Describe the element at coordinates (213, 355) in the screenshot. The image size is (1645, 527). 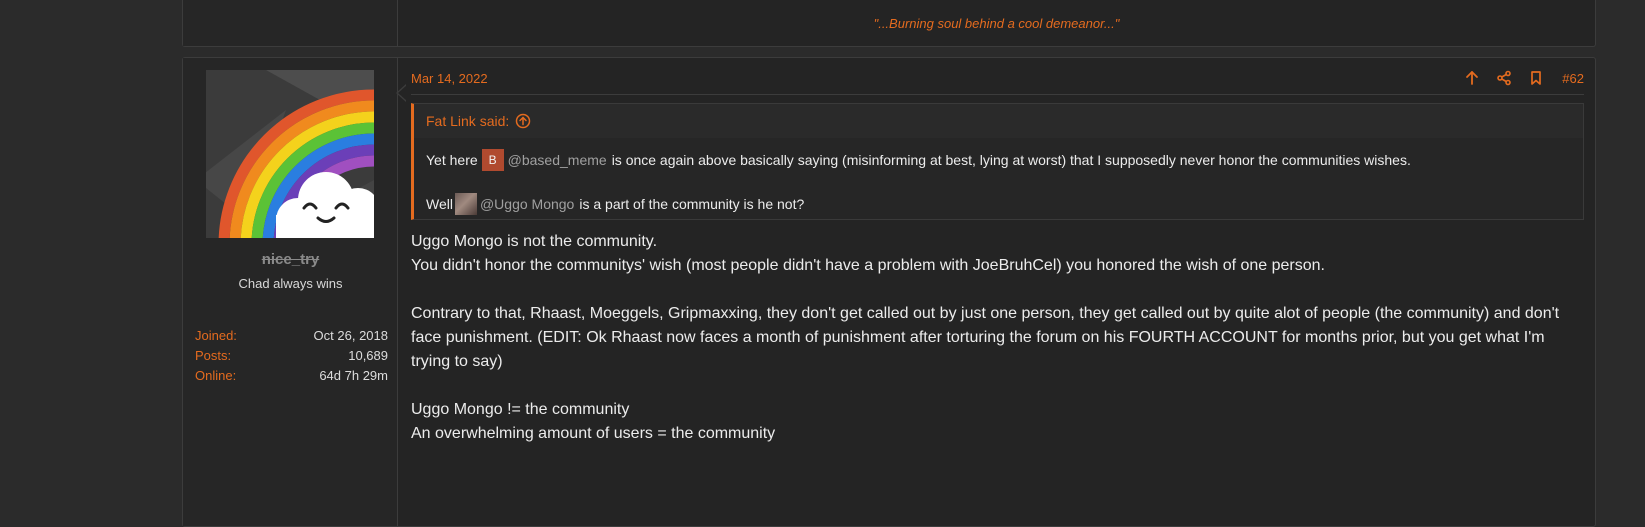
I see `stat-label: Posts:` at that location.